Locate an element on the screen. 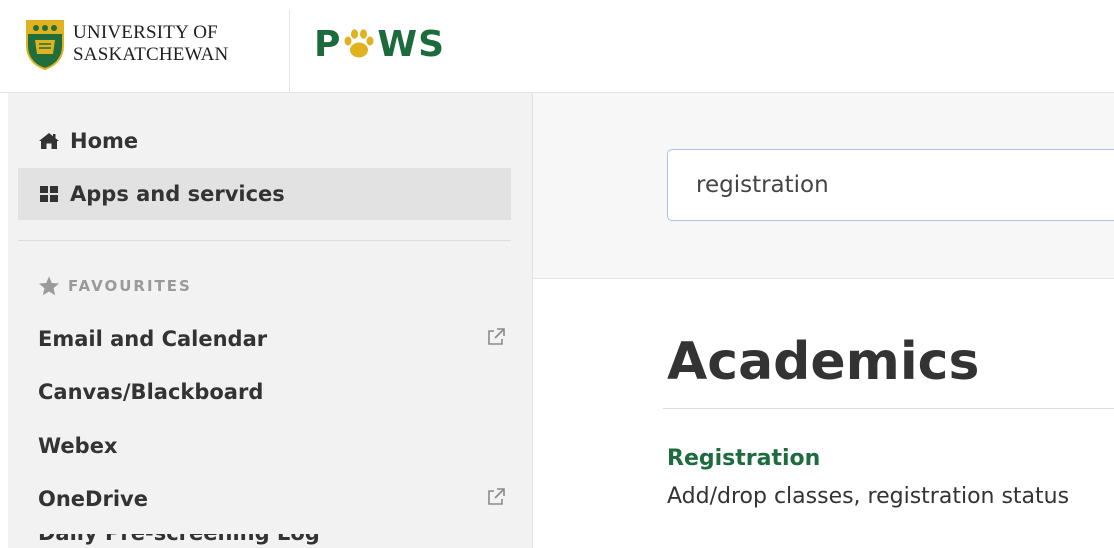  favourite-webex: Webex is located at coordinates (273, 446).